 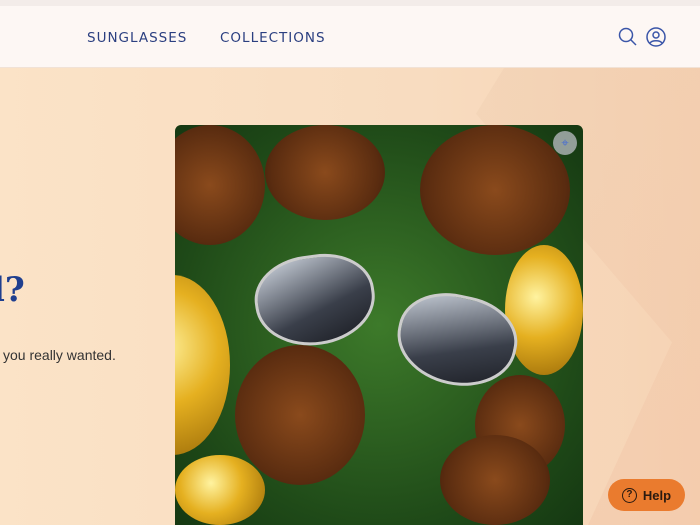 What do you see at coordinates (137, 38) in the screenshot?
I see `nav-sunglasses: SUNGLASSES` at bounding box center [137, 38].